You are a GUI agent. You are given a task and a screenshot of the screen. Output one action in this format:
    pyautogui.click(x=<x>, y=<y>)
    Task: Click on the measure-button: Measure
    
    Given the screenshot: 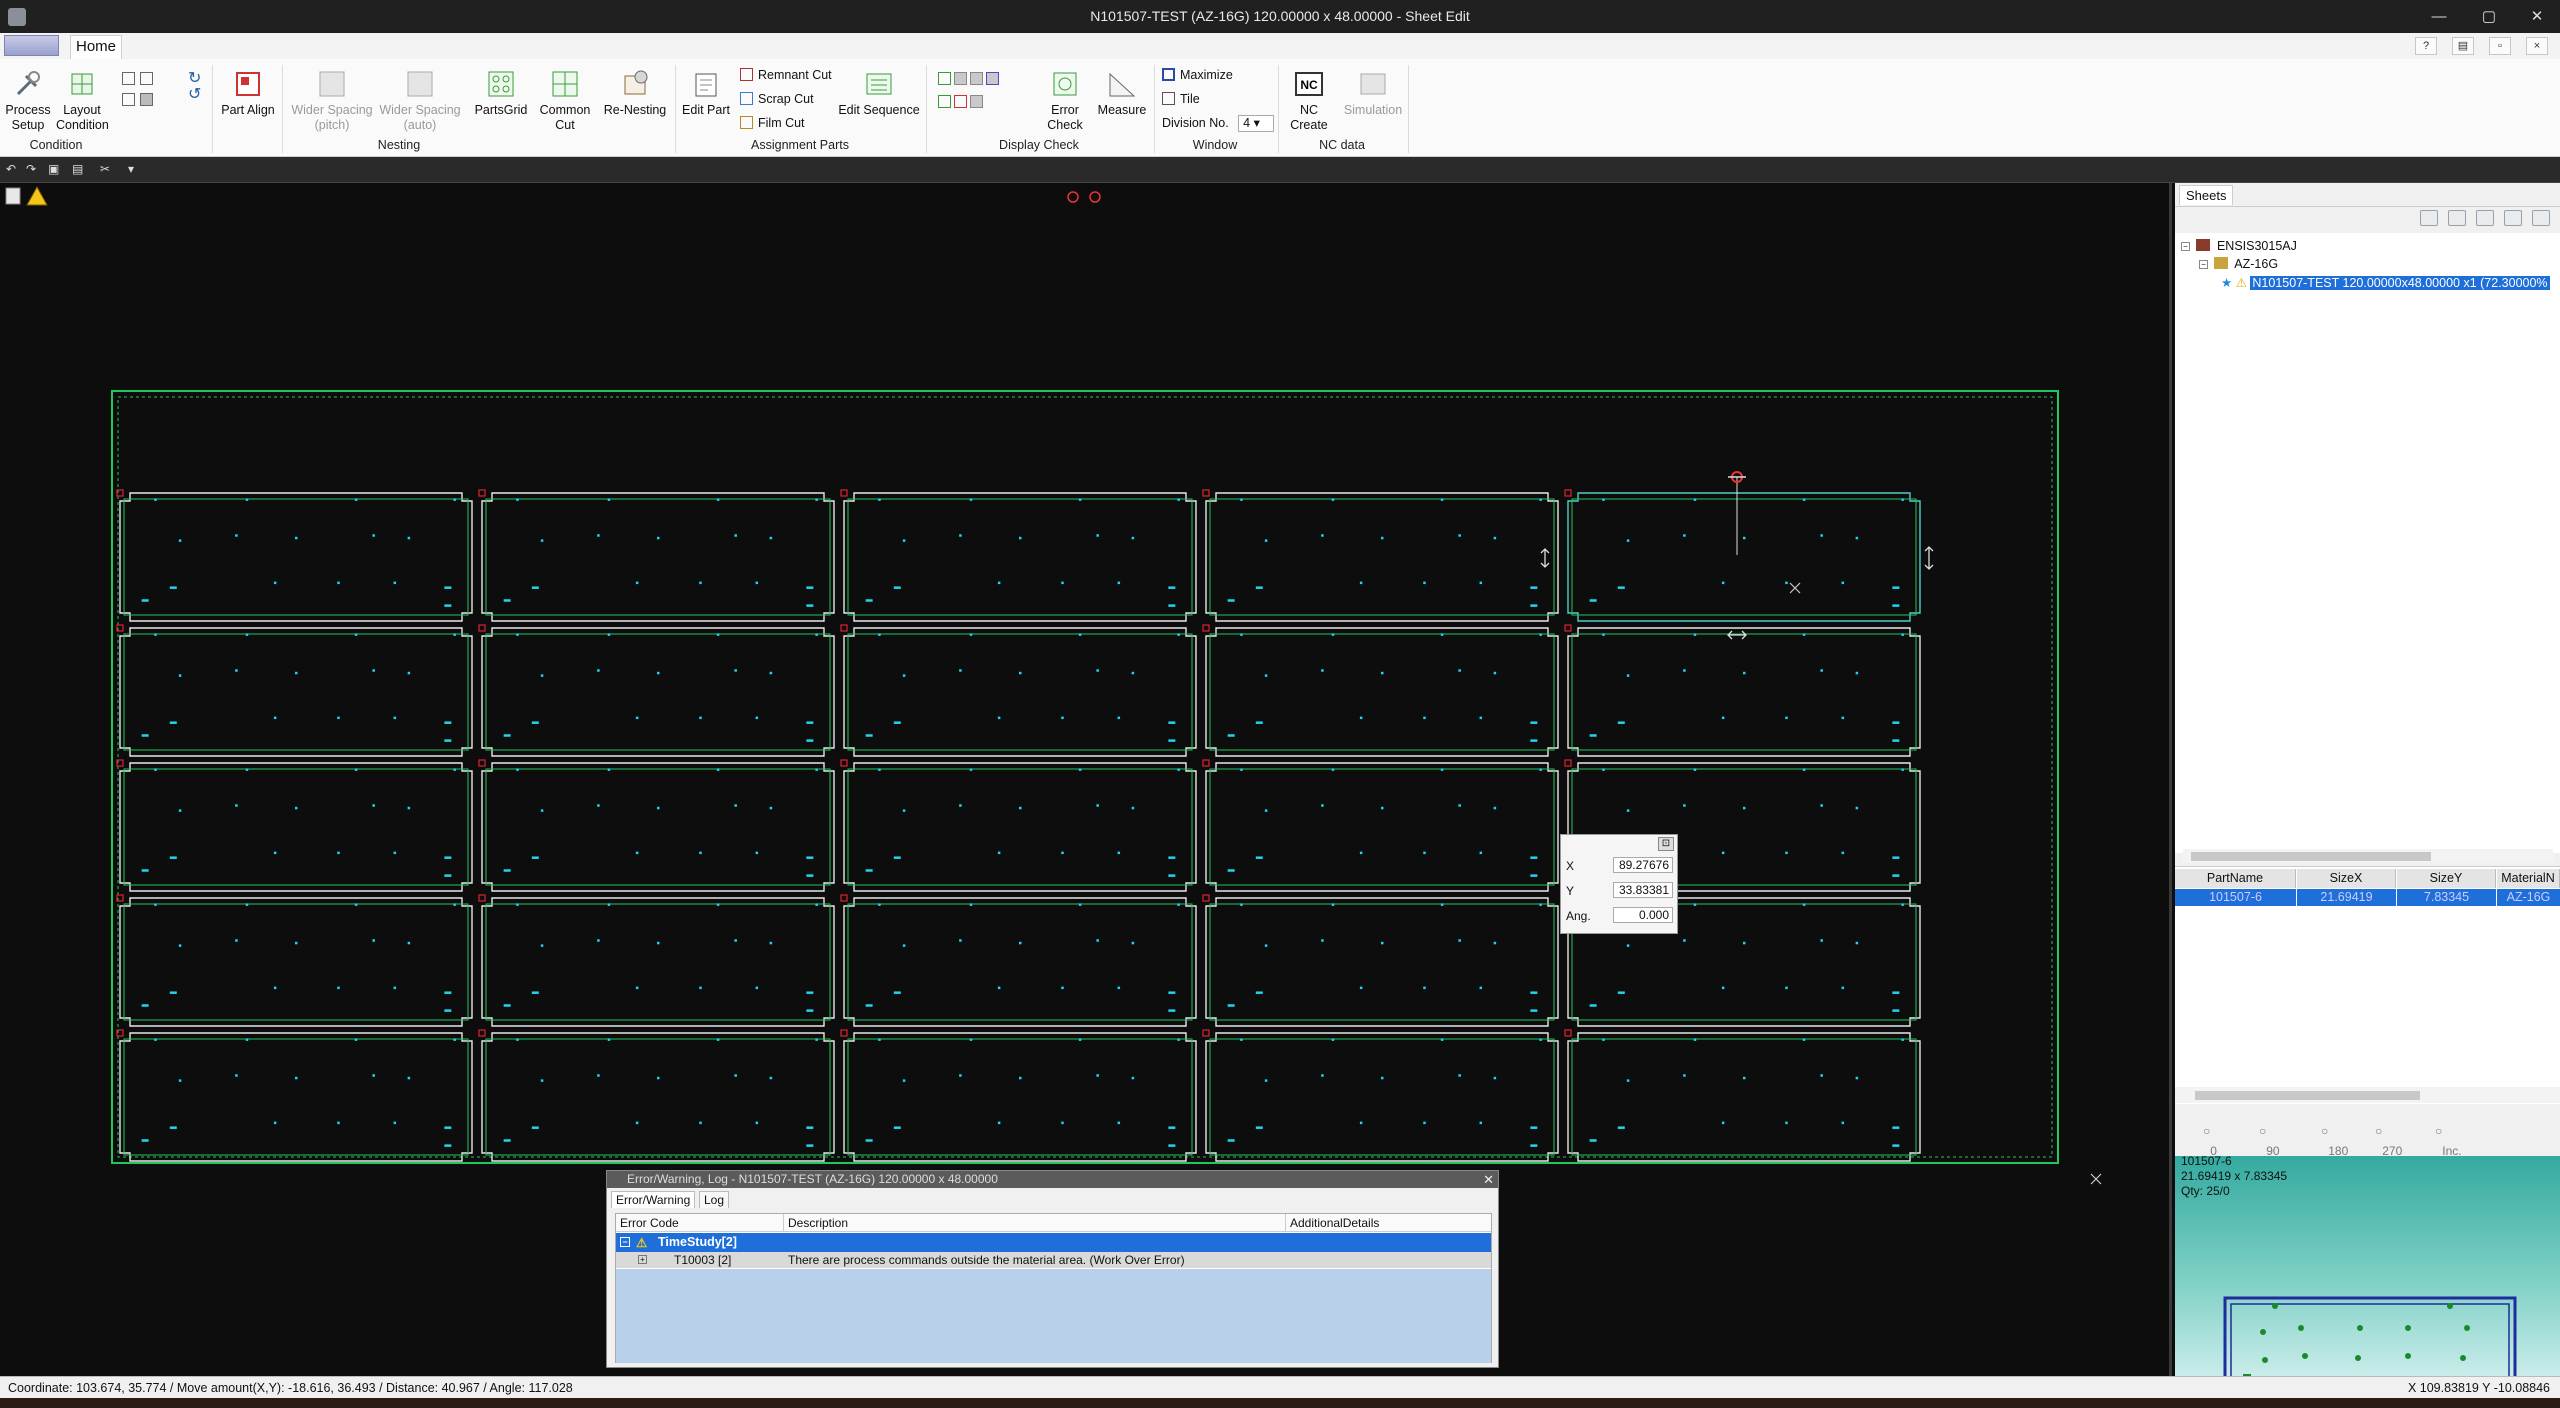 What is the action you would take?
    pyautogui.click(x=1122, y=93)
    